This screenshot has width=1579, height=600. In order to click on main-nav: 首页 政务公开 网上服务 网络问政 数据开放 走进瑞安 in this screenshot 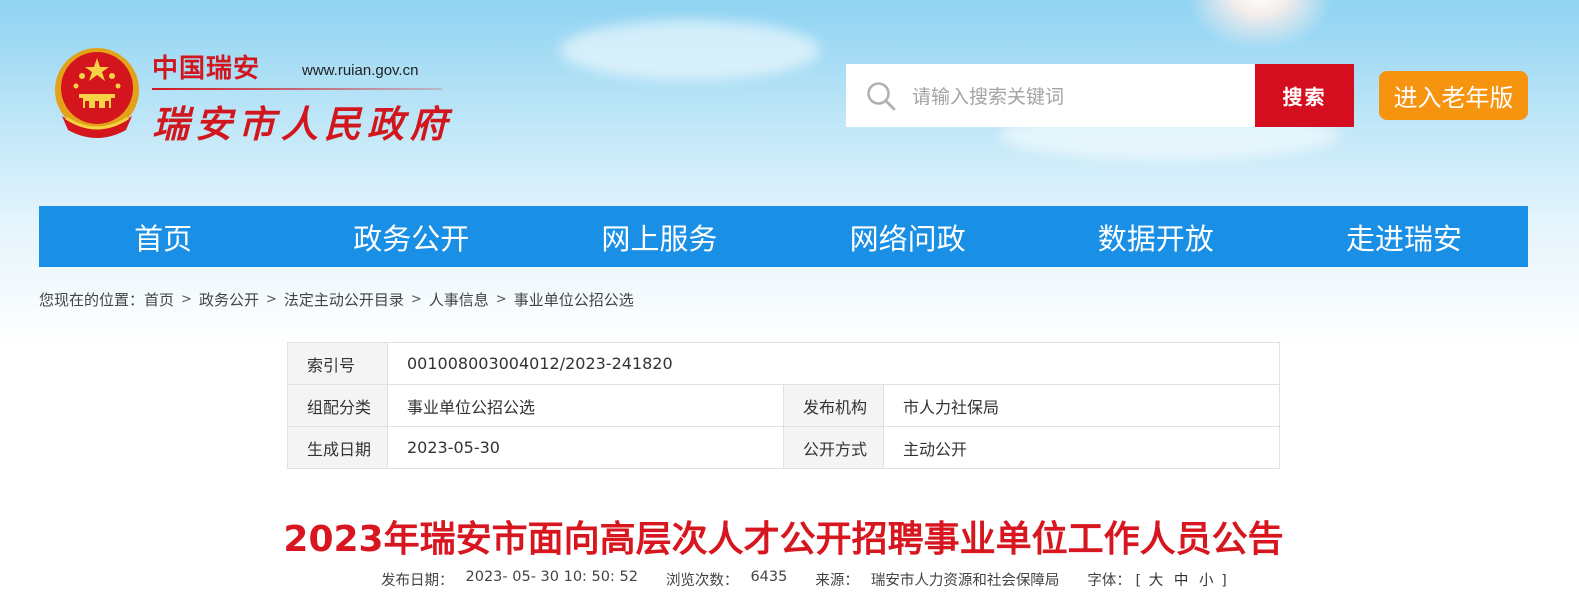, I will do `click(783, 236)`.